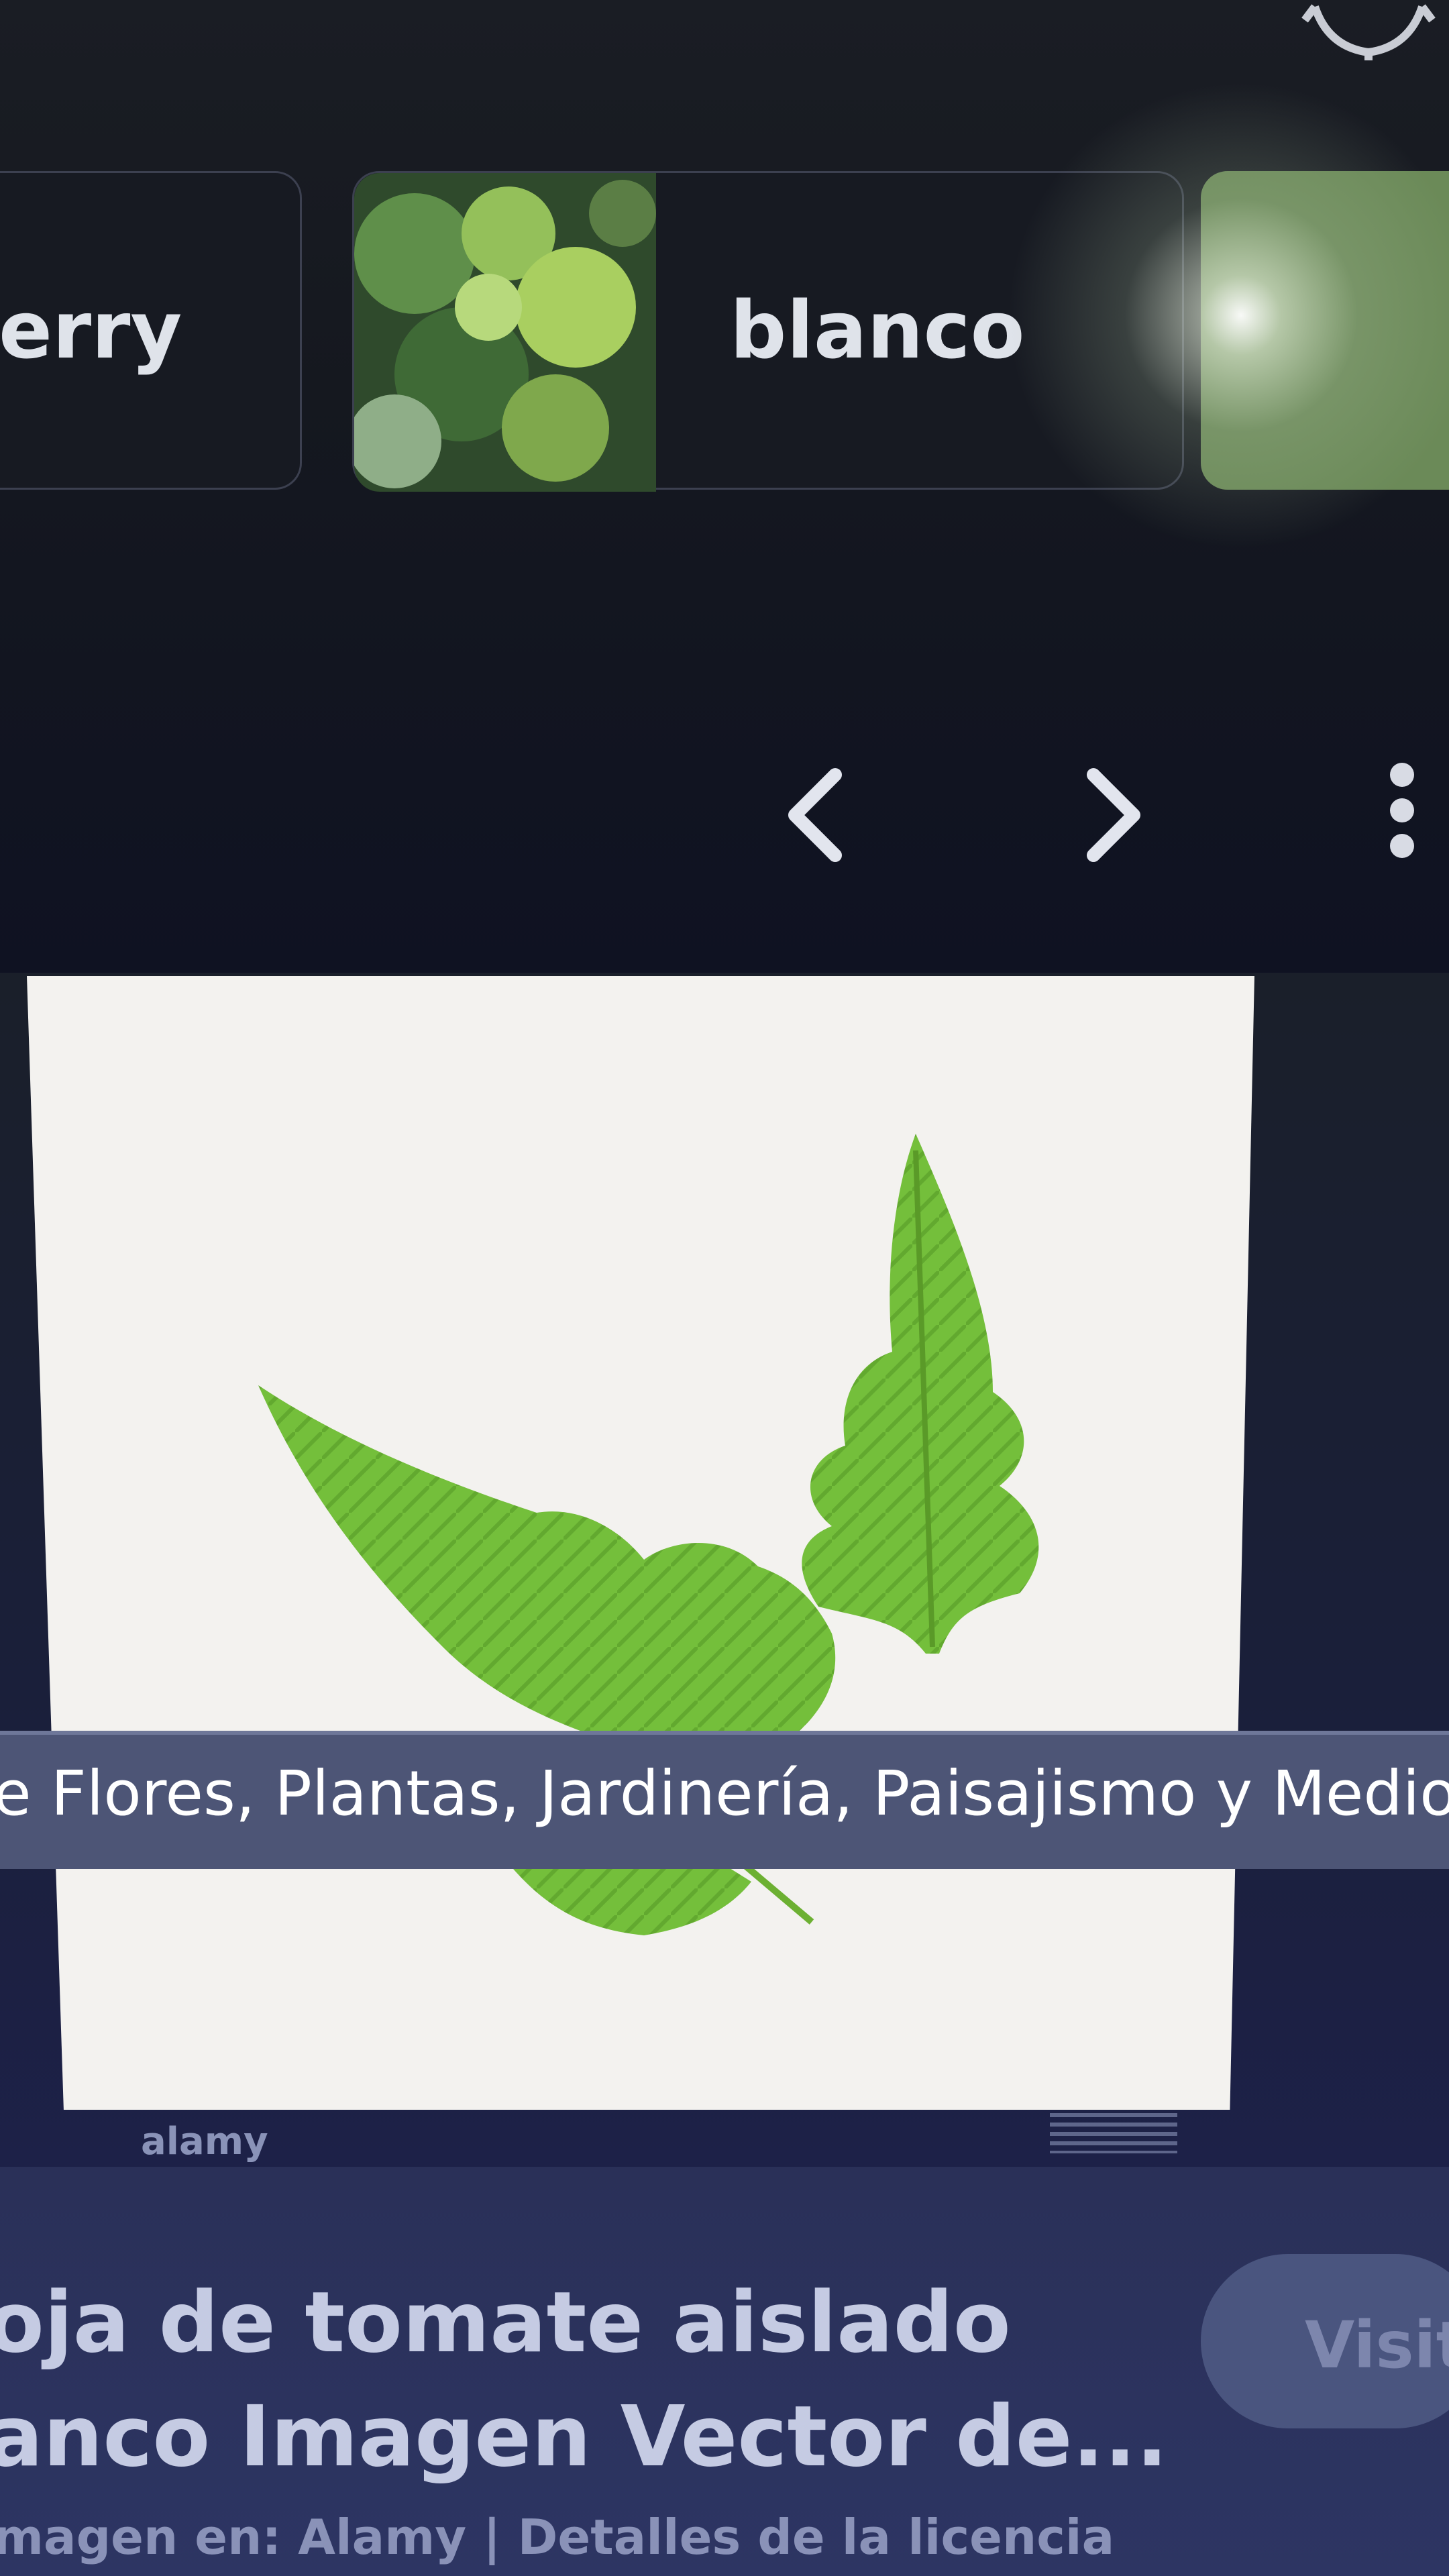  I want to click on chip-label: blanco, so click(877, 330).